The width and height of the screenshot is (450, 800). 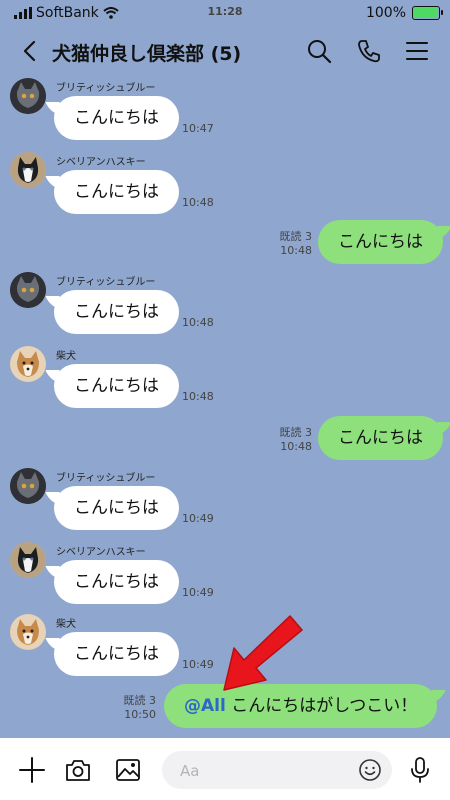 What do you see at coordinates (324, 706) in the screenshot?
I see `message-text: こんにちはがしつこい！` at bounding box center [324, 706].